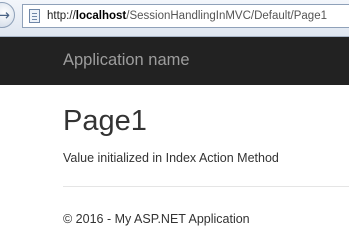  I want to click on page-title: Page1, so click(105, 121).